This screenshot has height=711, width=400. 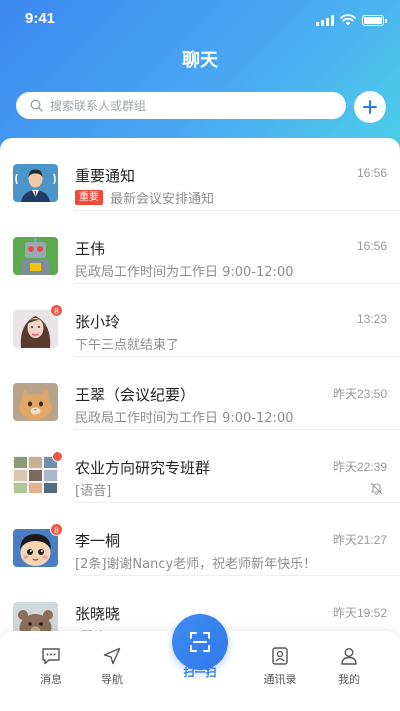 I want to click on chat-bubble-icon, so click(x=51, y=656).